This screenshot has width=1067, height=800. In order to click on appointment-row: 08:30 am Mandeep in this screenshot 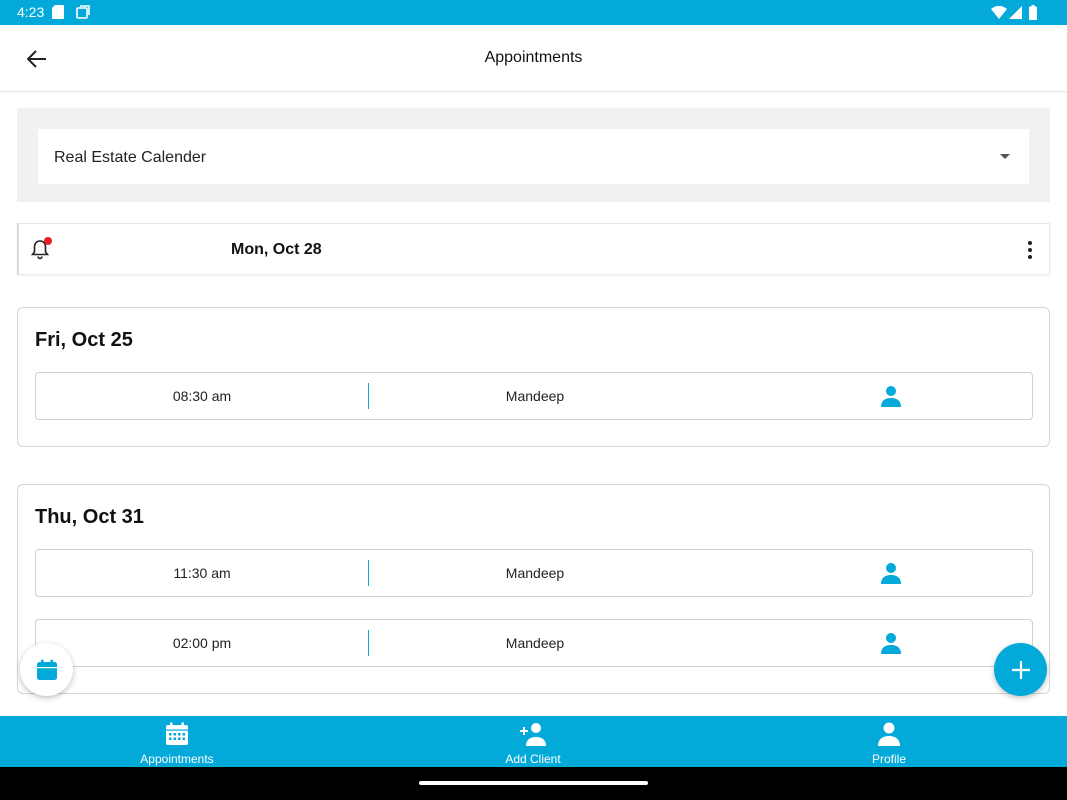, I will do `click(534, 396)`.